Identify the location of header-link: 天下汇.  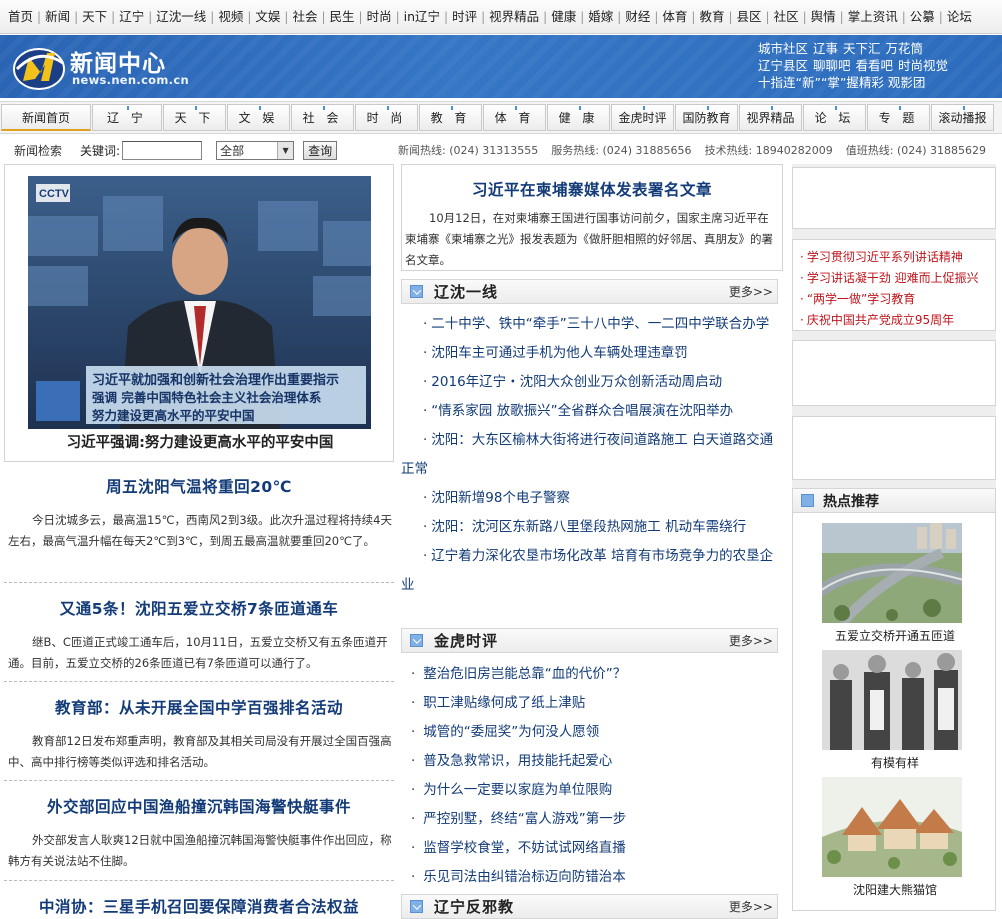
(862, 48).